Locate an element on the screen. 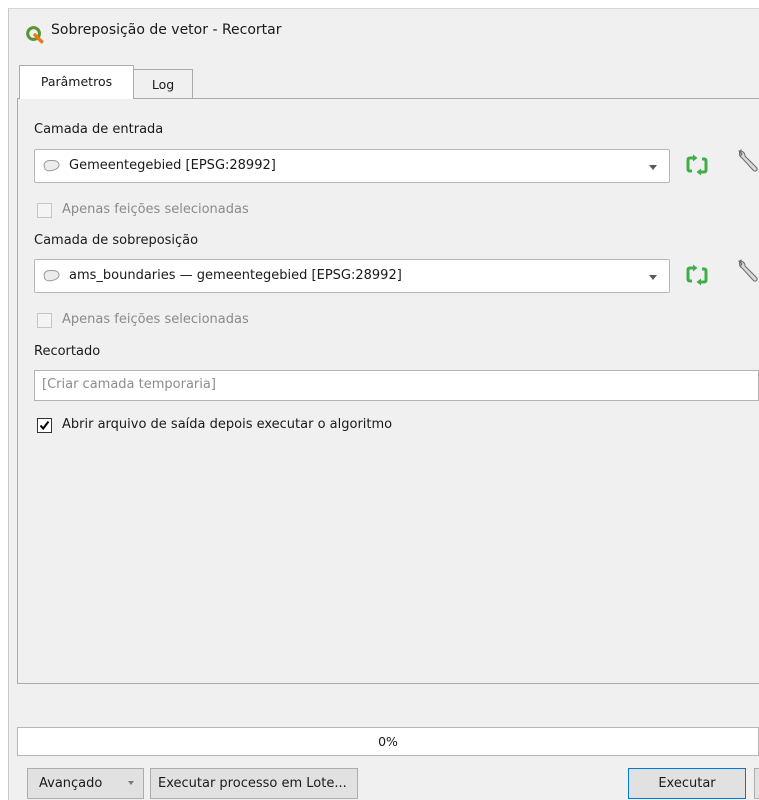 The width and height of the screenshot is (759, 800). checkmark-icon is located at coordinates (44, 425).